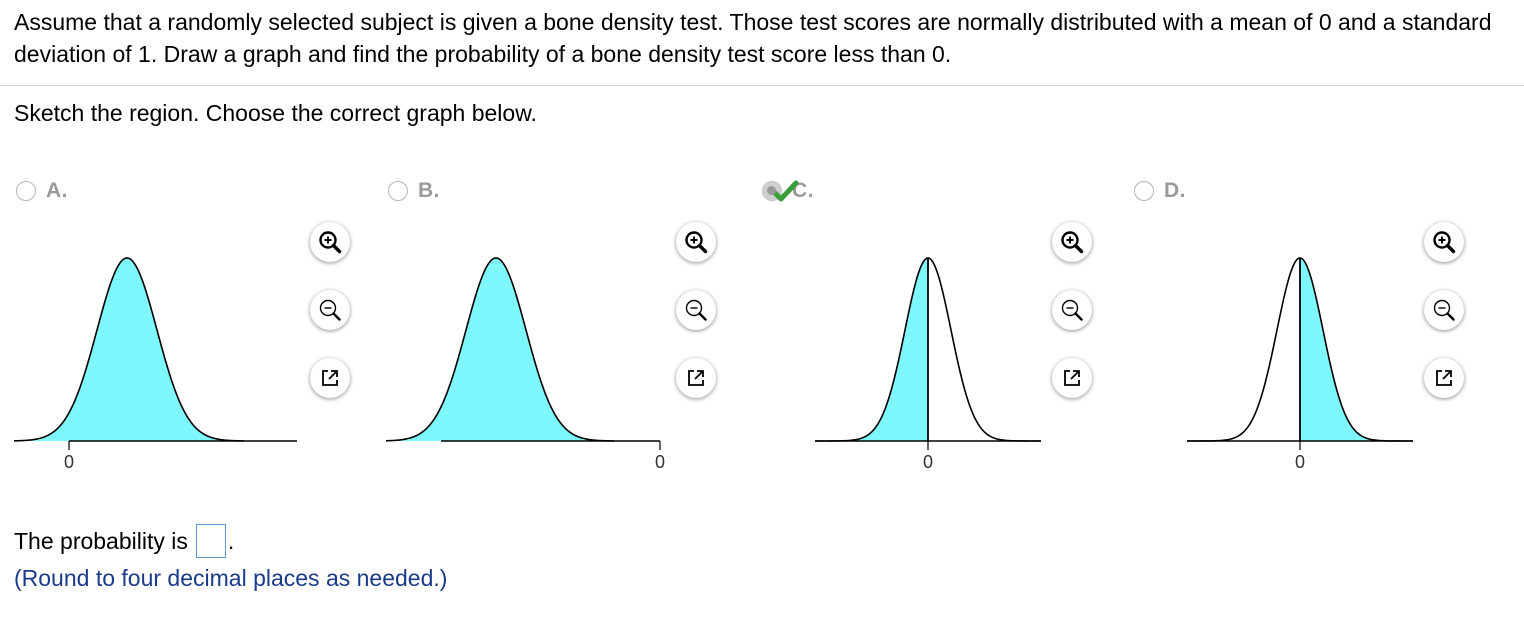 Image resolution: width=1524 pixels, height=628 pixels. I want to click on option-c-radio, so click(780, 191).